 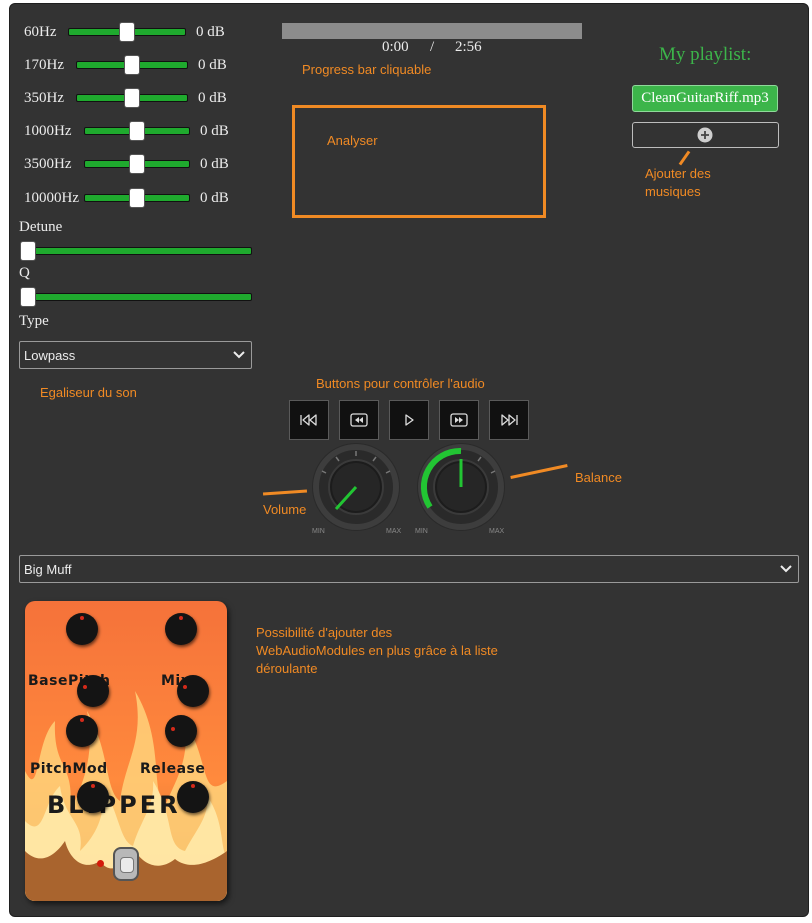 What do you see at coordinates (50, 355) in the screenshot?
I see `filter-type-value: Lowpass` at bounding box center [50, 355].